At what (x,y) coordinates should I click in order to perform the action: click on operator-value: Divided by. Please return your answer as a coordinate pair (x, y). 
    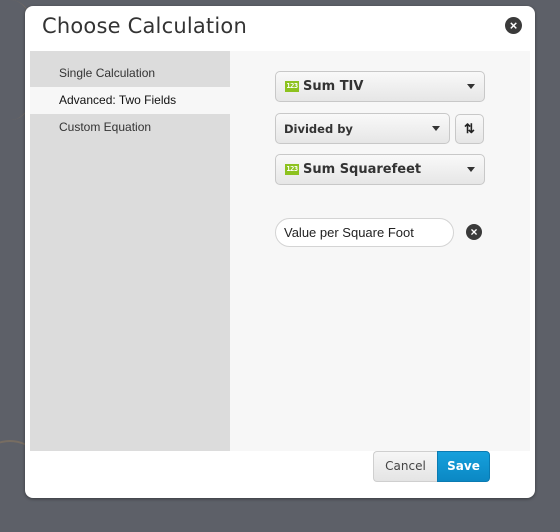
    Looking at the image, I should click on (318, 129).